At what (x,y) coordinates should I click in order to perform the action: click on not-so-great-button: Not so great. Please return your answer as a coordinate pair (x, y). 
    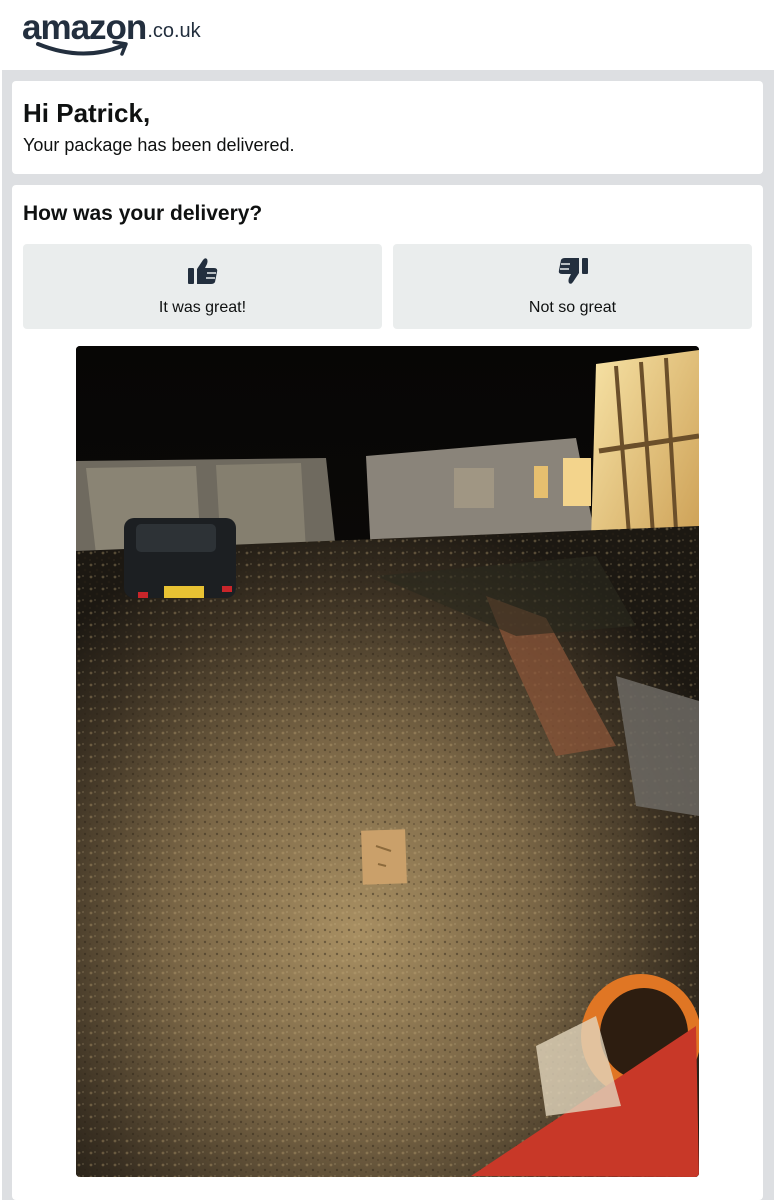
    Looking at the image, I should click on (572, 286).